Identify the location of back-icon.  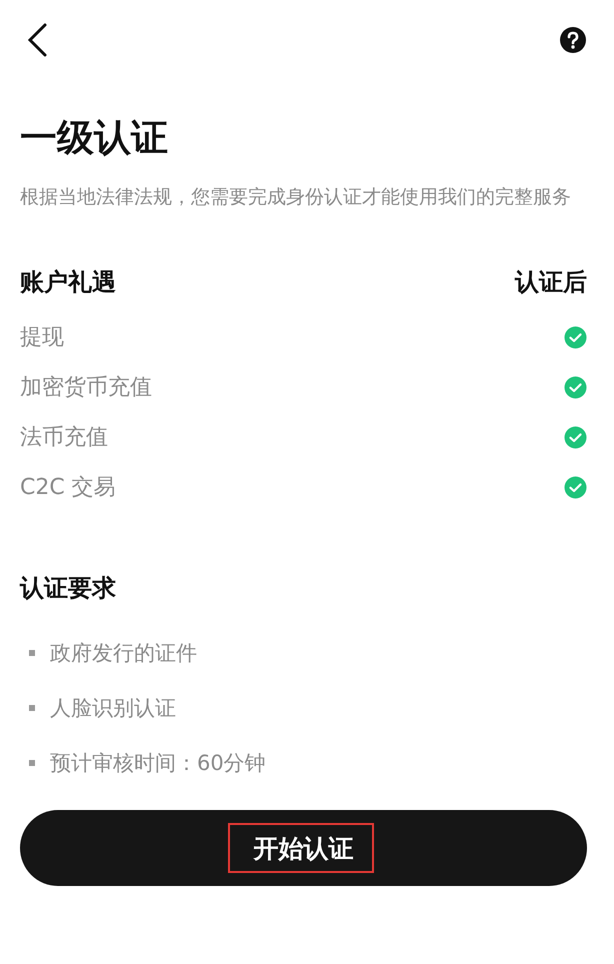
(37, 40).